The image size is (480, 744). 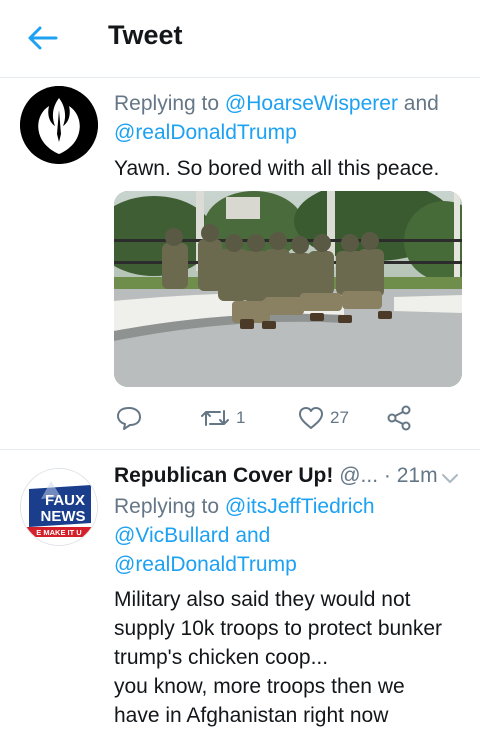 I want to click on banner-text: E MAKE IT U, so click(x=58, y=532).